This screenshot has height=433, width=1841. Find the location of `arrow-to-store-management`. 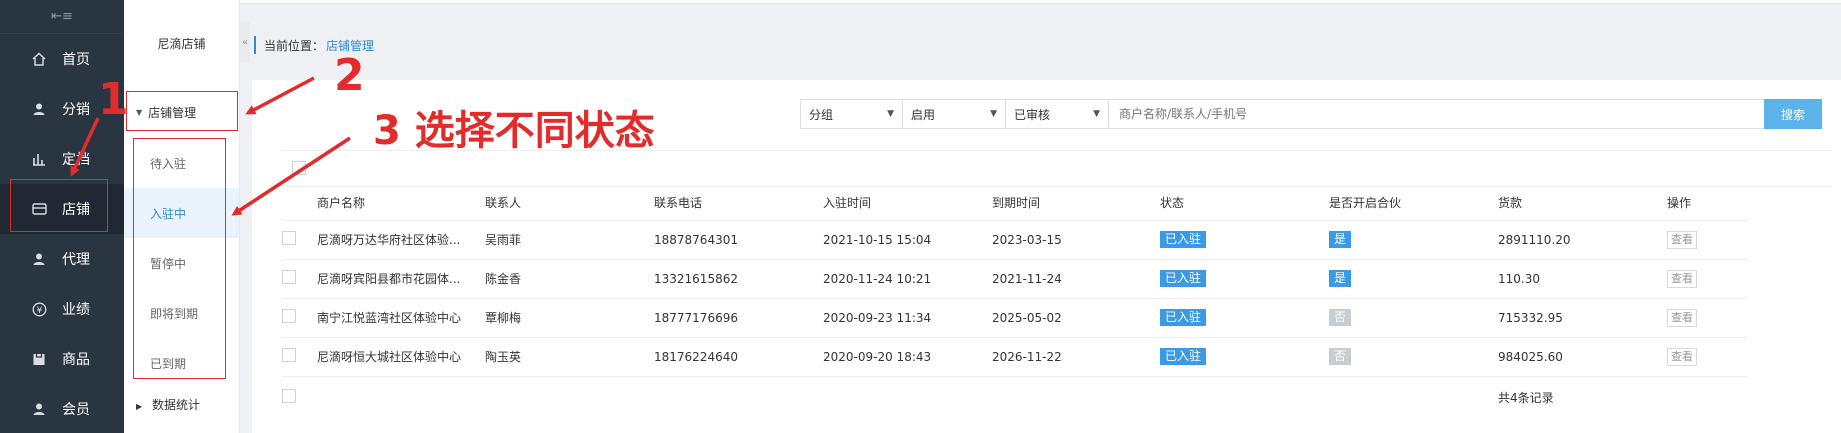

arrow-to-store-management is located at coordinates (280, 95).